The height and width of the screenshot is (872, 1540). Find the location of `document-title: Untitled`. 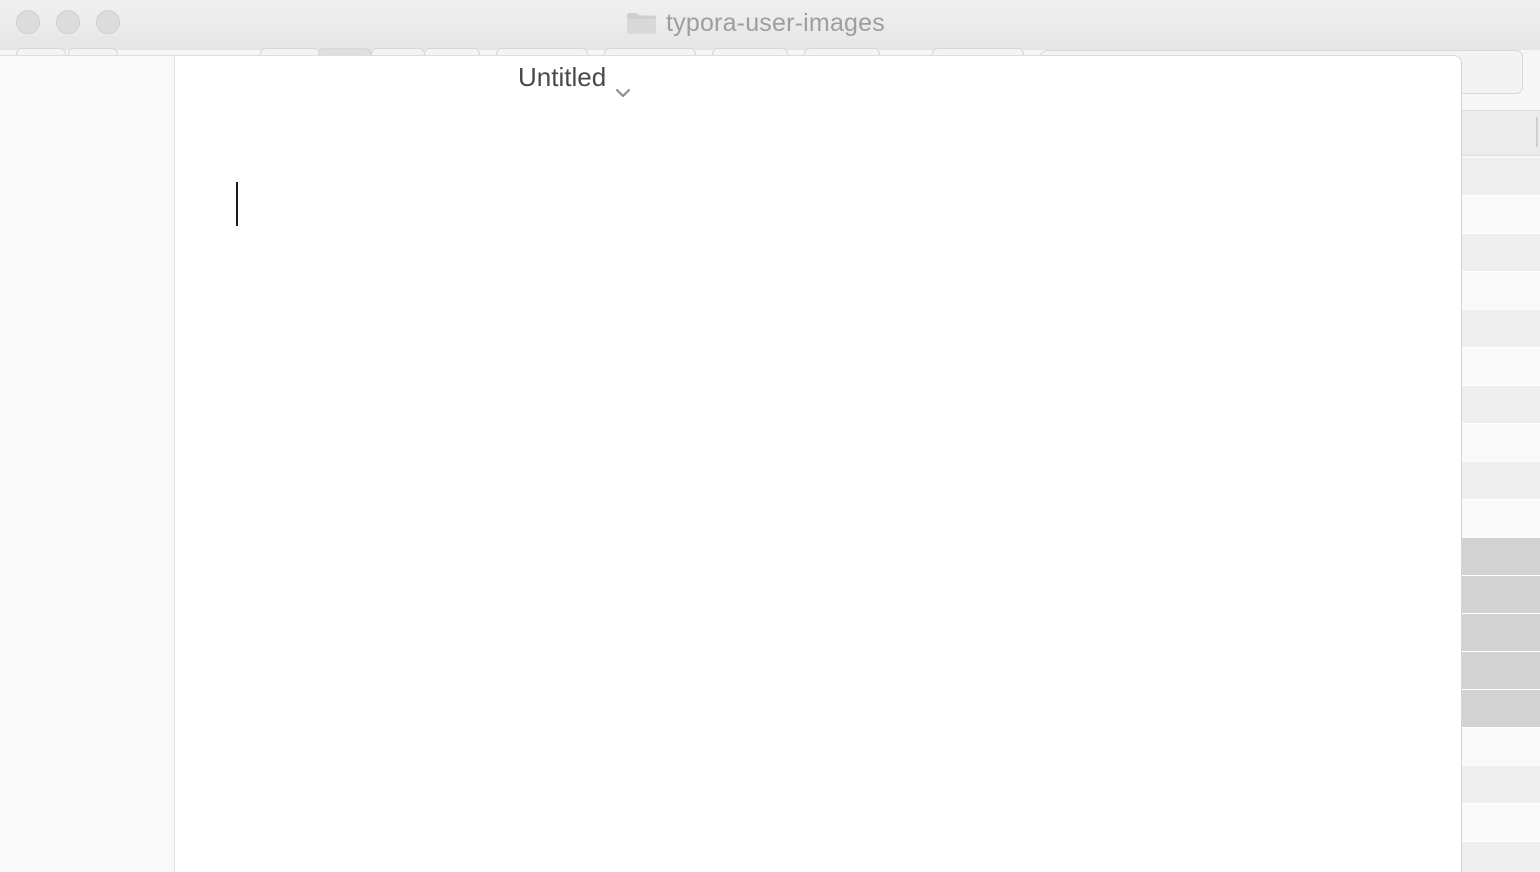

document-title: Untitled is located at coordinates (562, 77).